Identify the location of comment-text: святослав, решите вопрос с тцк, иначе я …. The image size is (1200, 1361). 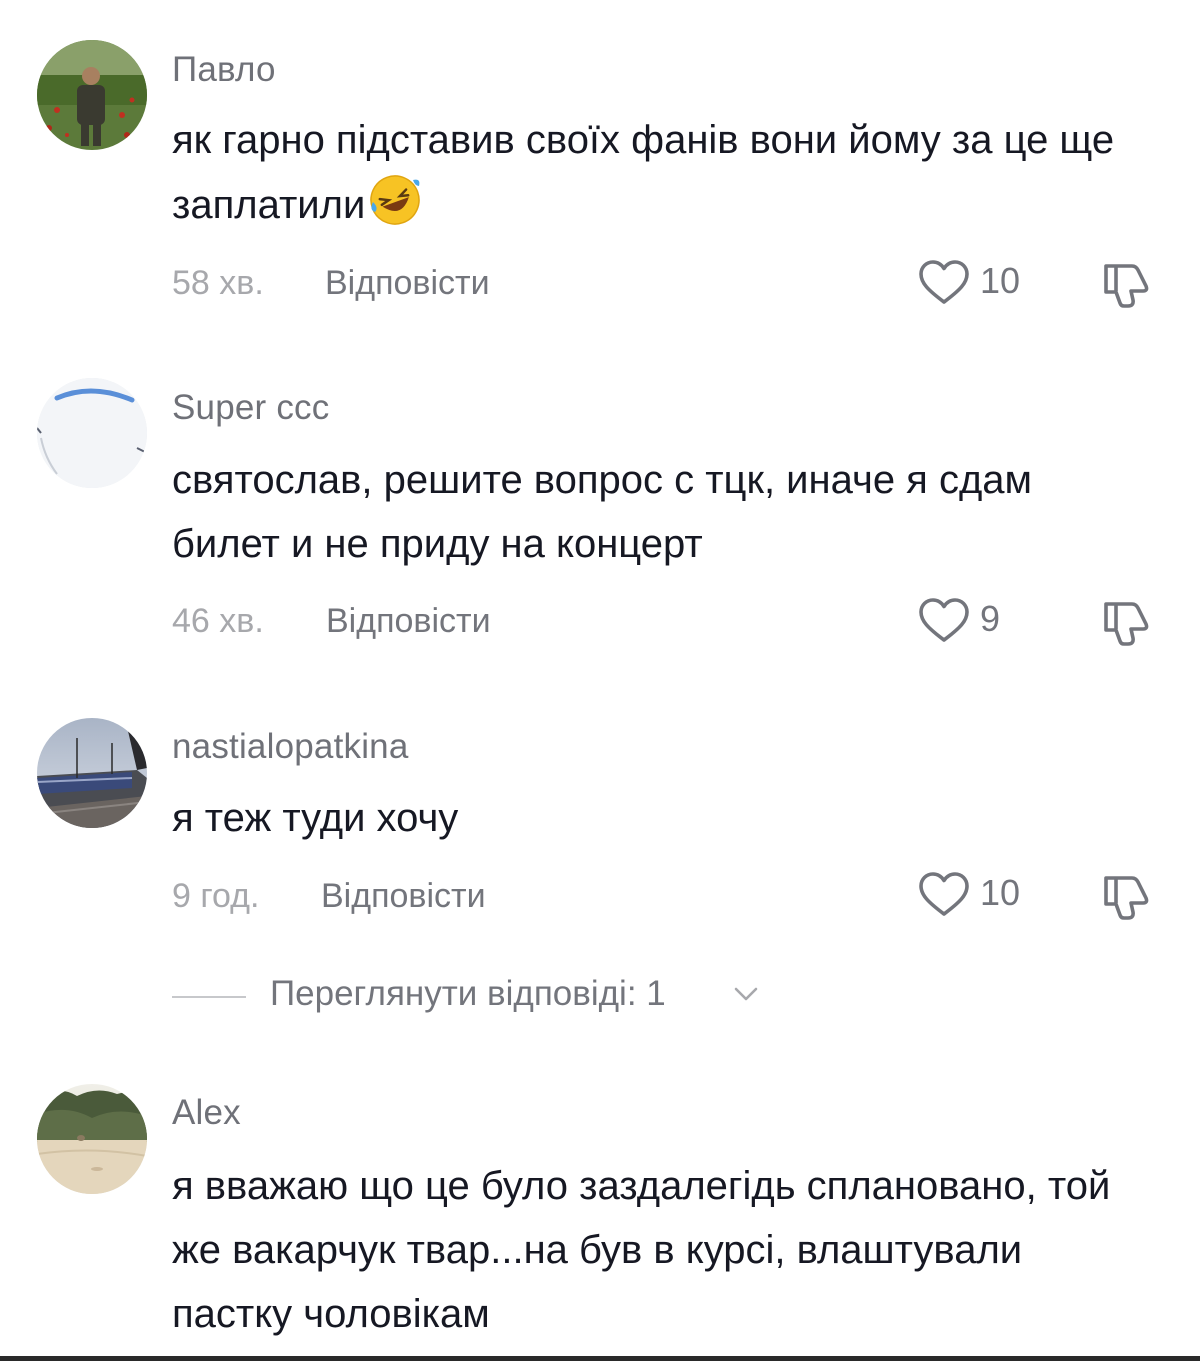
(602, 512).